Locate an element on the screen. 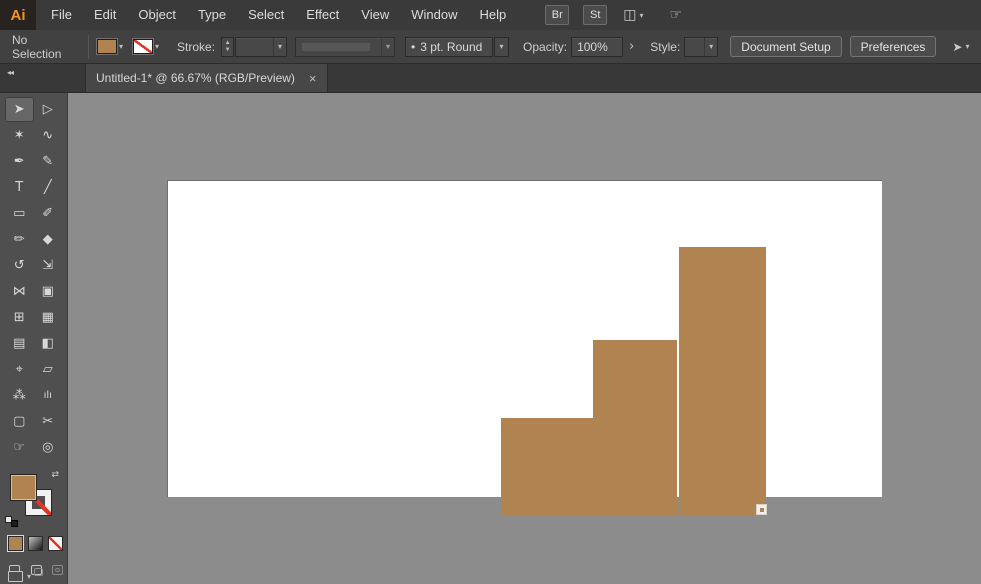 Image resolution: width=981 pixels, height=584 pixels. bridge-button: Br is located at coordinates (557, 15).